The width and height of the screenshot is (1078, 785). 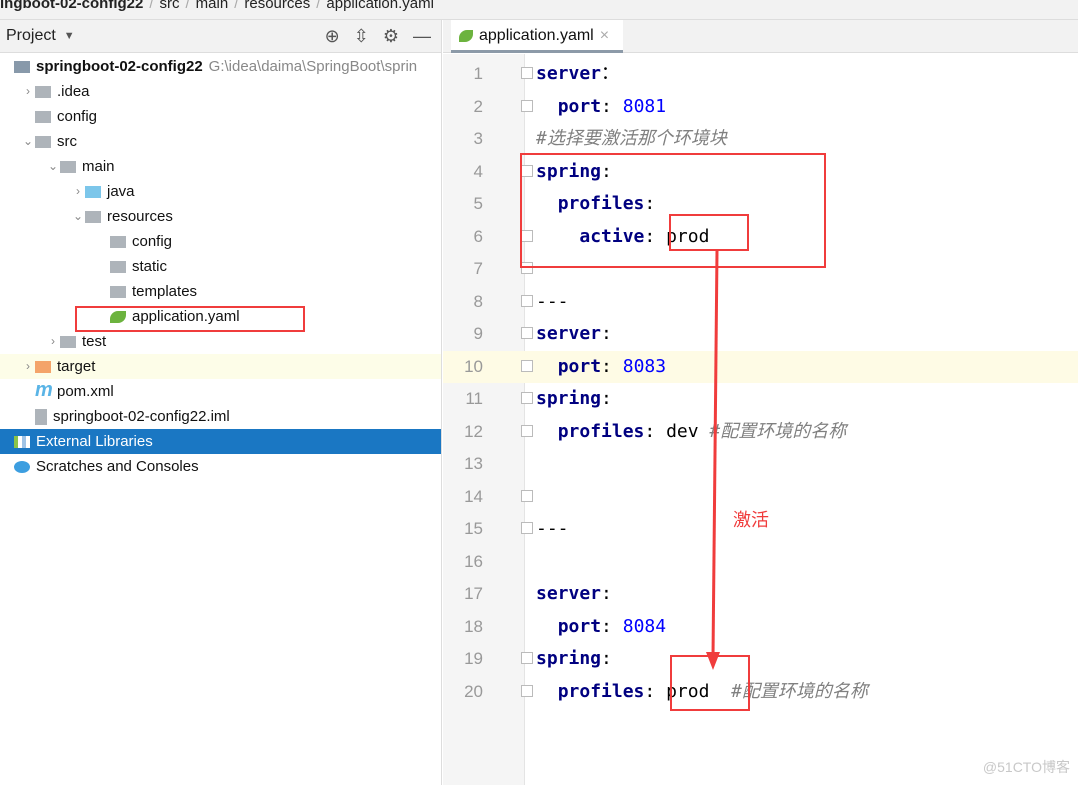 What do you see at coordinates (715, 454) in the screenshot?
I see `arrow-line` at bounding box center [715, 454].